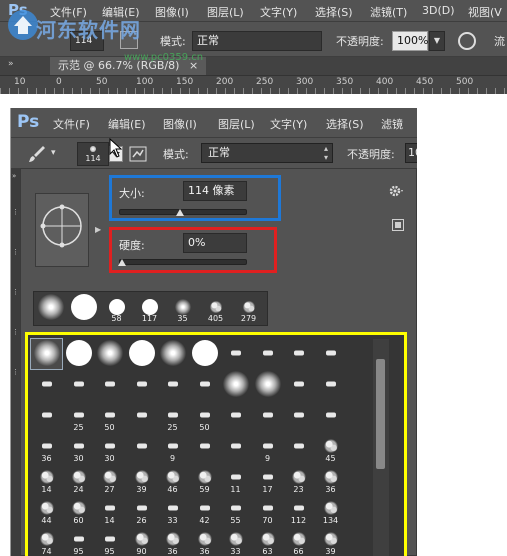  Describe the element at coordinates (129, 40) in the screenshot. I see `top-brush-panel-icon` at that location.